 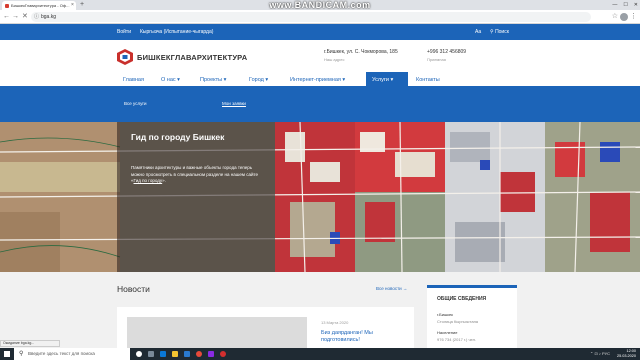 I want to click on search-icon: ⚲, so click(x=21, y=354).